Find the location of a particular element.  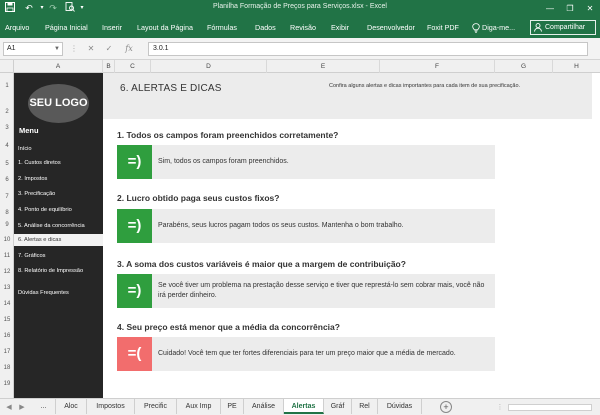

sheet-tab-graf: Gráf is located at coordinates (338, 406).